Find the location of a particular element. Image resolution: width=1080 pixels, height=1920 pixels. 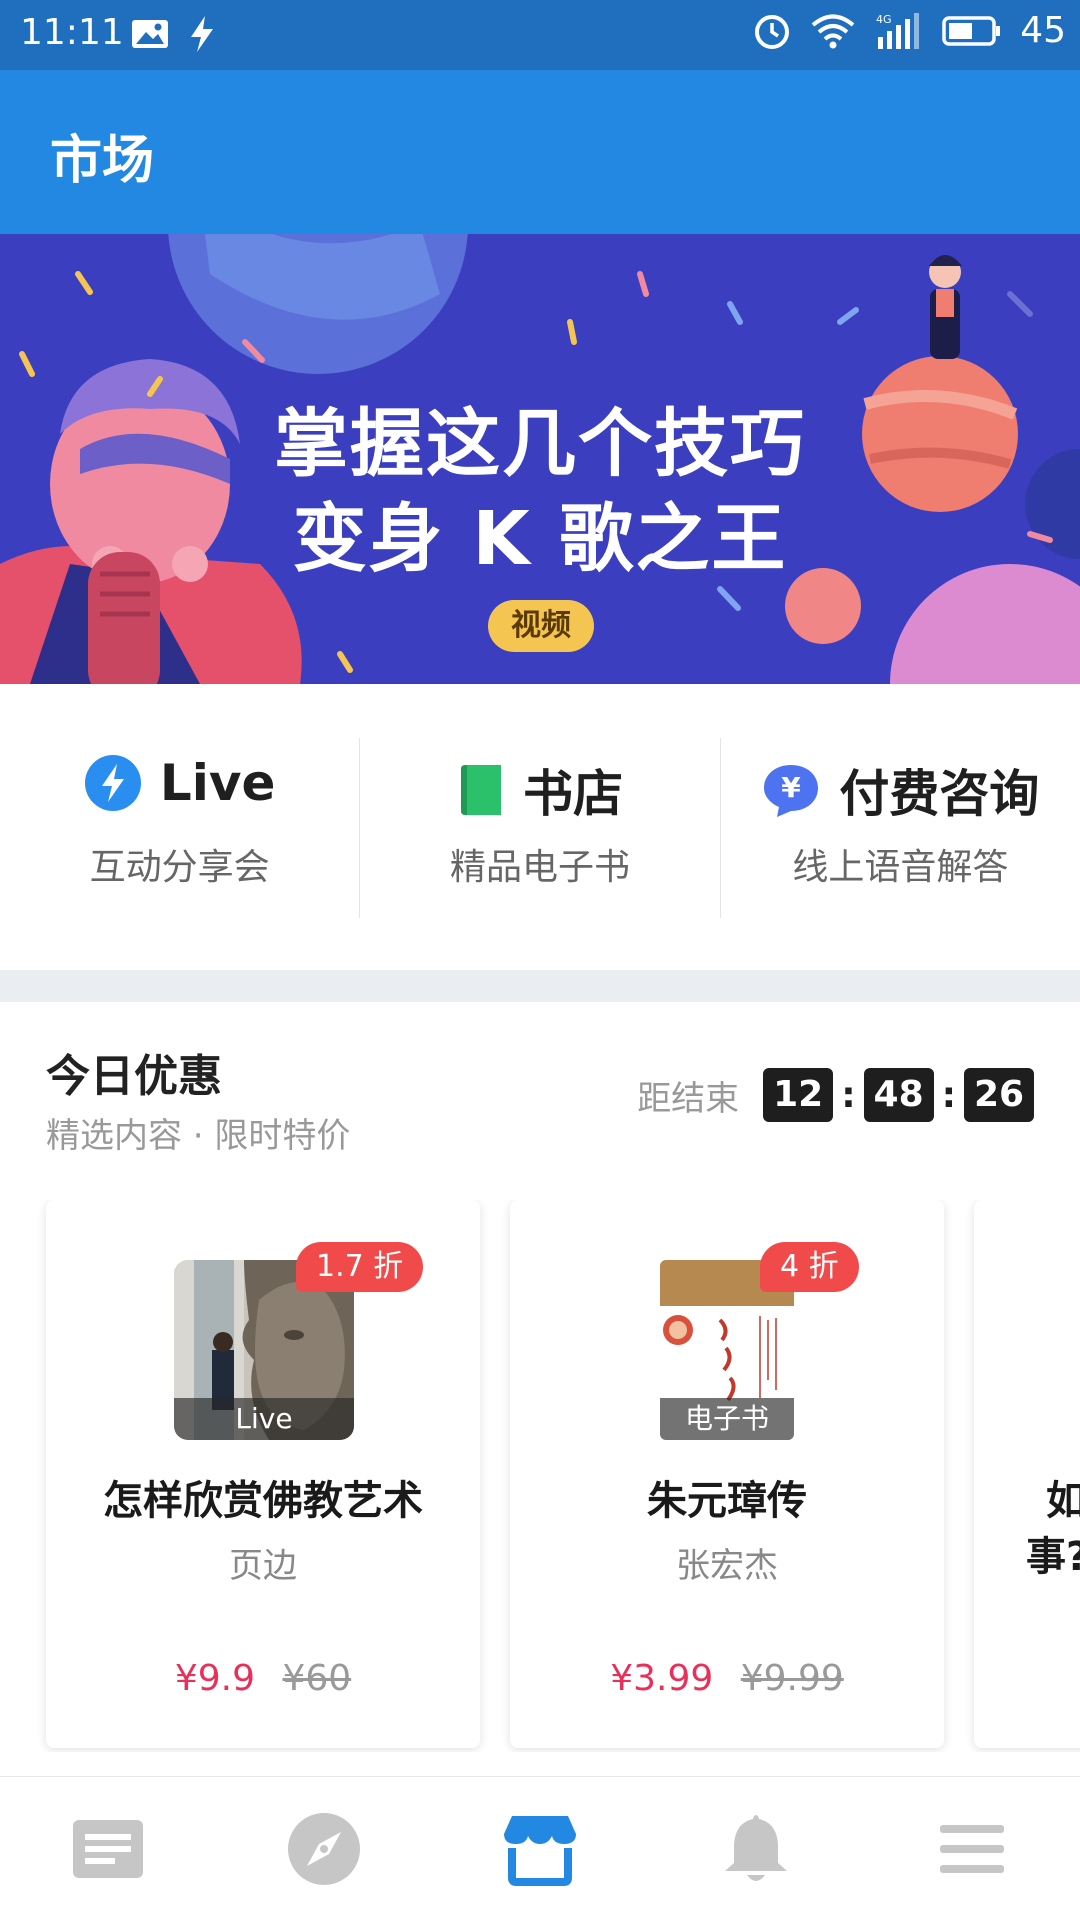

category-row: Live 互动分享会 书店 精品电子书 ¥ 付费咨询 线上语音解答 is located at coordinates (540, 828).